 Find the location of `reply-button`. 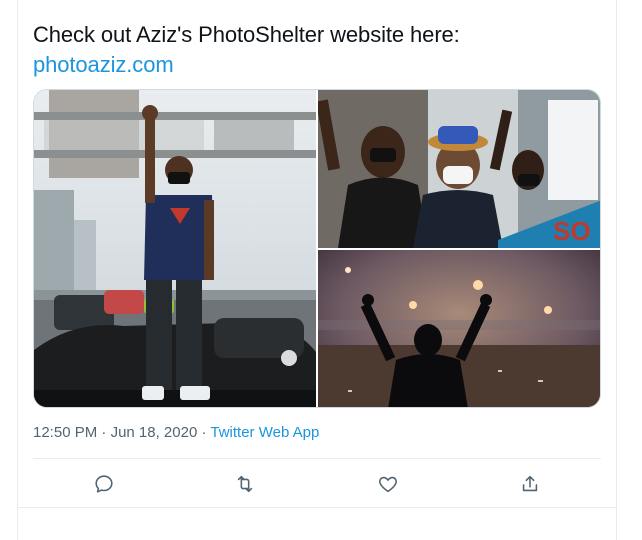

reply-button is located at coordinates (104, 484).